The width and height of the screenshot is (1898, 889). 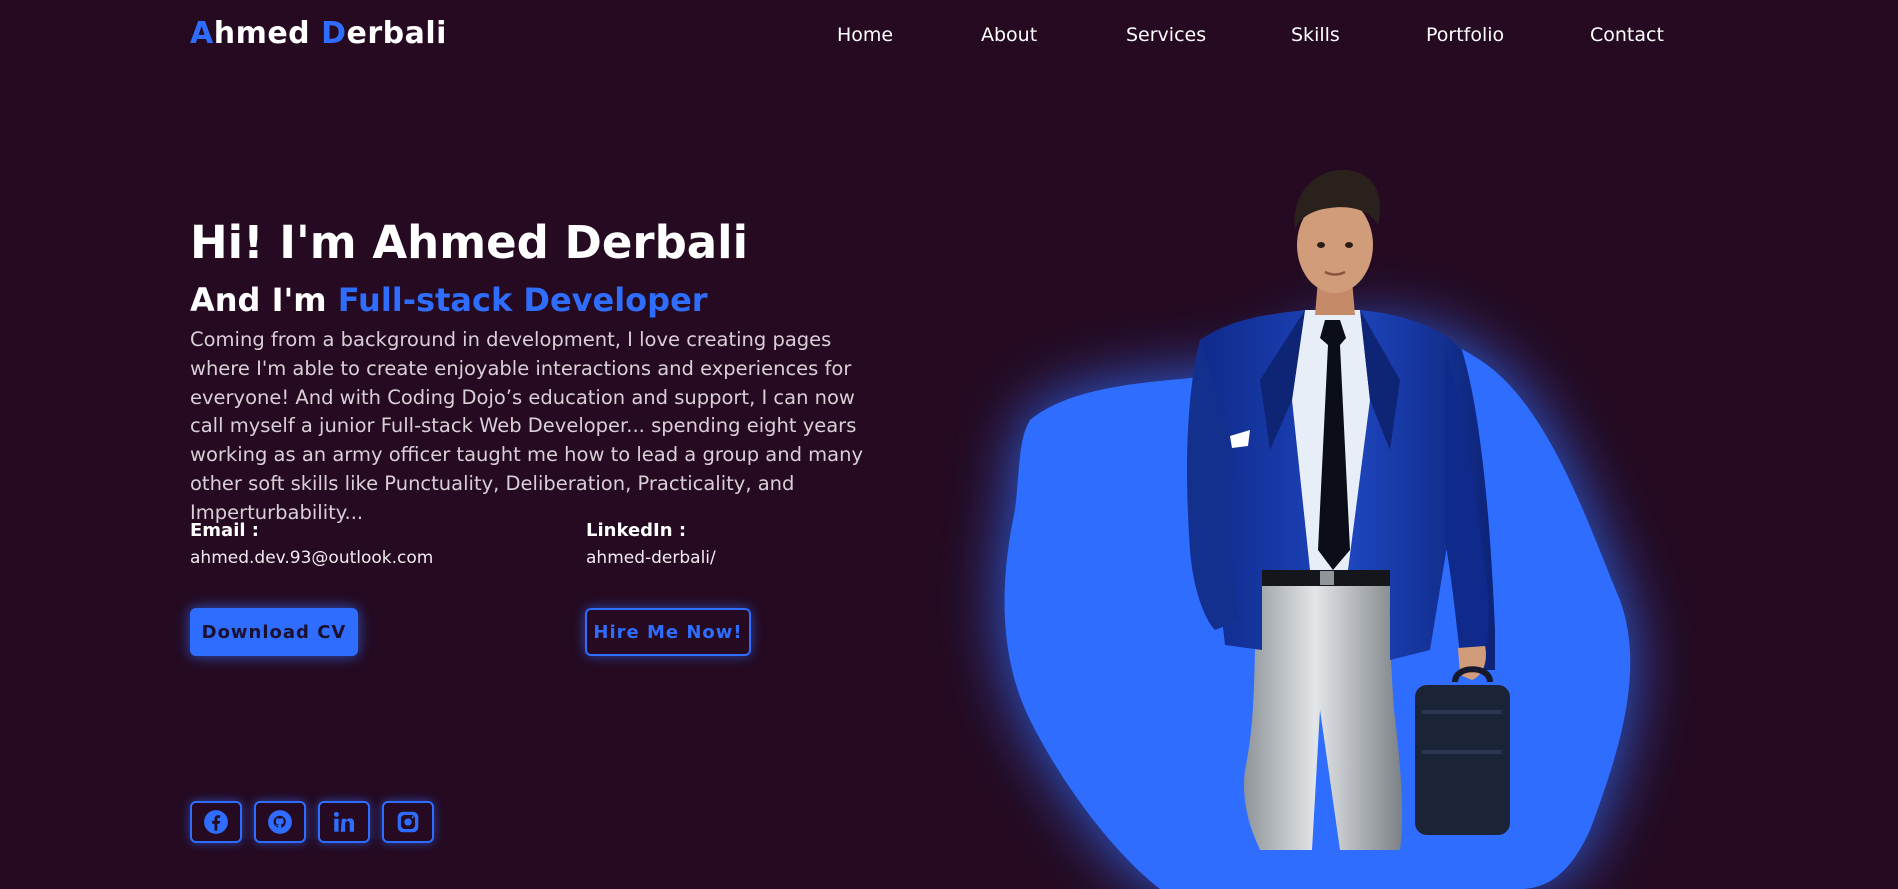 What do you see at coordinates (651, 558) in the screenshot?
I see `linkedin-value: ahmed-derbali/` at bounding box center [651, 558].